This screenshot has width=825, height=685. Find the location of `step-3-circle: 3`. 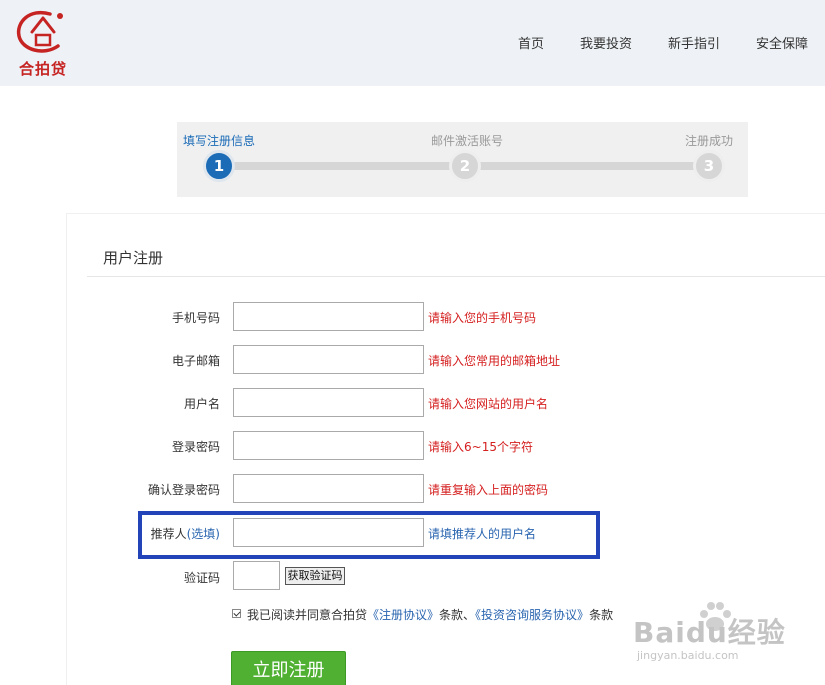

step-3-circle: 3 is located at coordinates (709, 166).